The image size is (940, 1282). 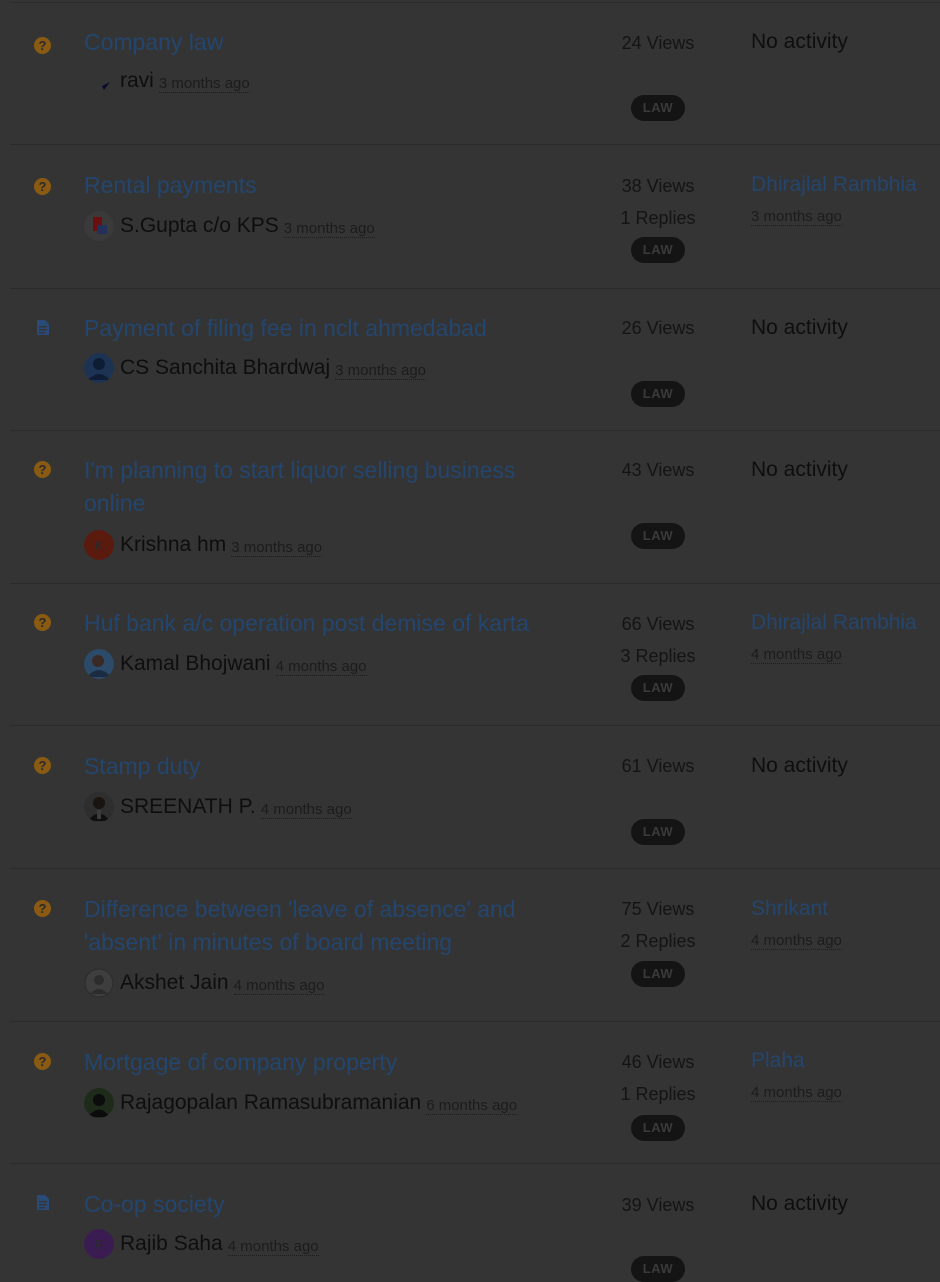 What do you see at coordinates (171, 1244) in the screenshot?
I see `author-name: Rajib Saha` at bounding box center [171, 1244].